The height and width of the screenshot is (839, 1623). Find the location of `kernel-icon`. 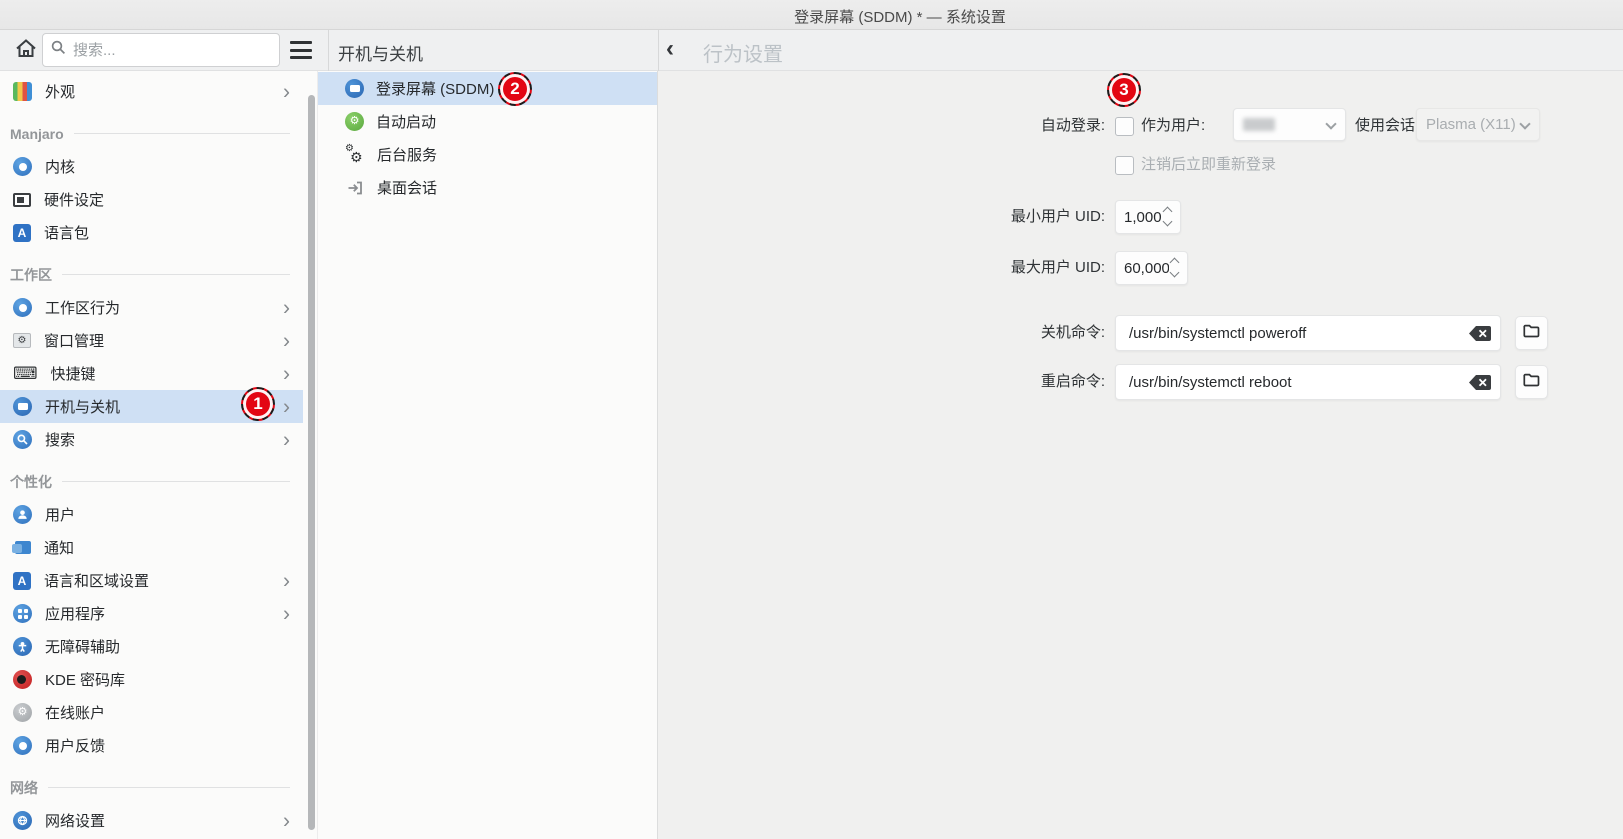

kernel-icon is located at coordinates (22, 166).